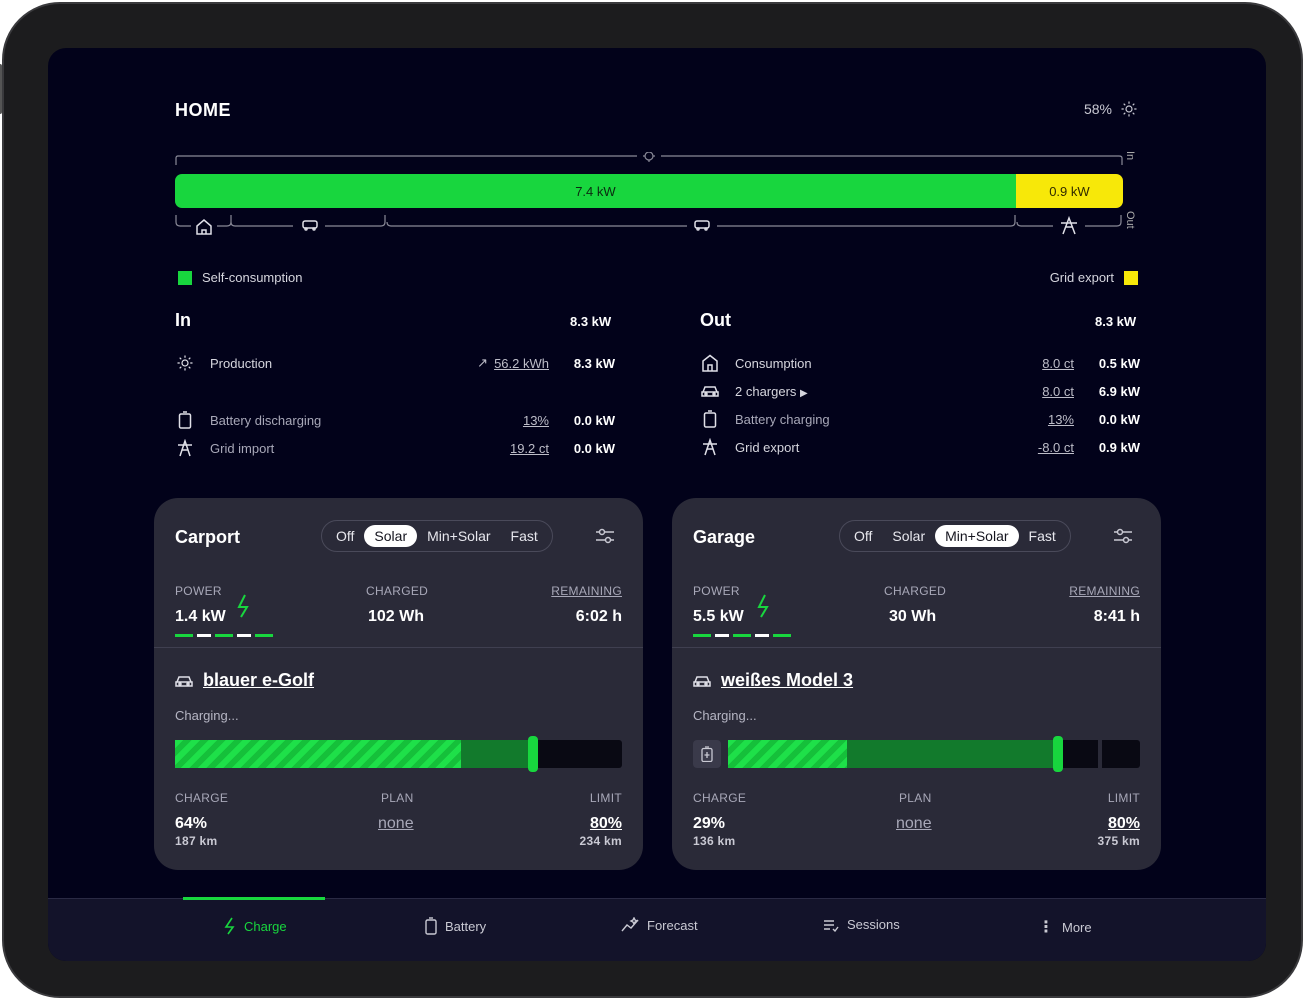 This screenshot has width=1305, height=1000. What do you see at coordinates (395, 363) in the screenshot?
I see `in-row-production: Production ↗ 56.2 kWh 8.3 kW` at bounding box center [395, 363].